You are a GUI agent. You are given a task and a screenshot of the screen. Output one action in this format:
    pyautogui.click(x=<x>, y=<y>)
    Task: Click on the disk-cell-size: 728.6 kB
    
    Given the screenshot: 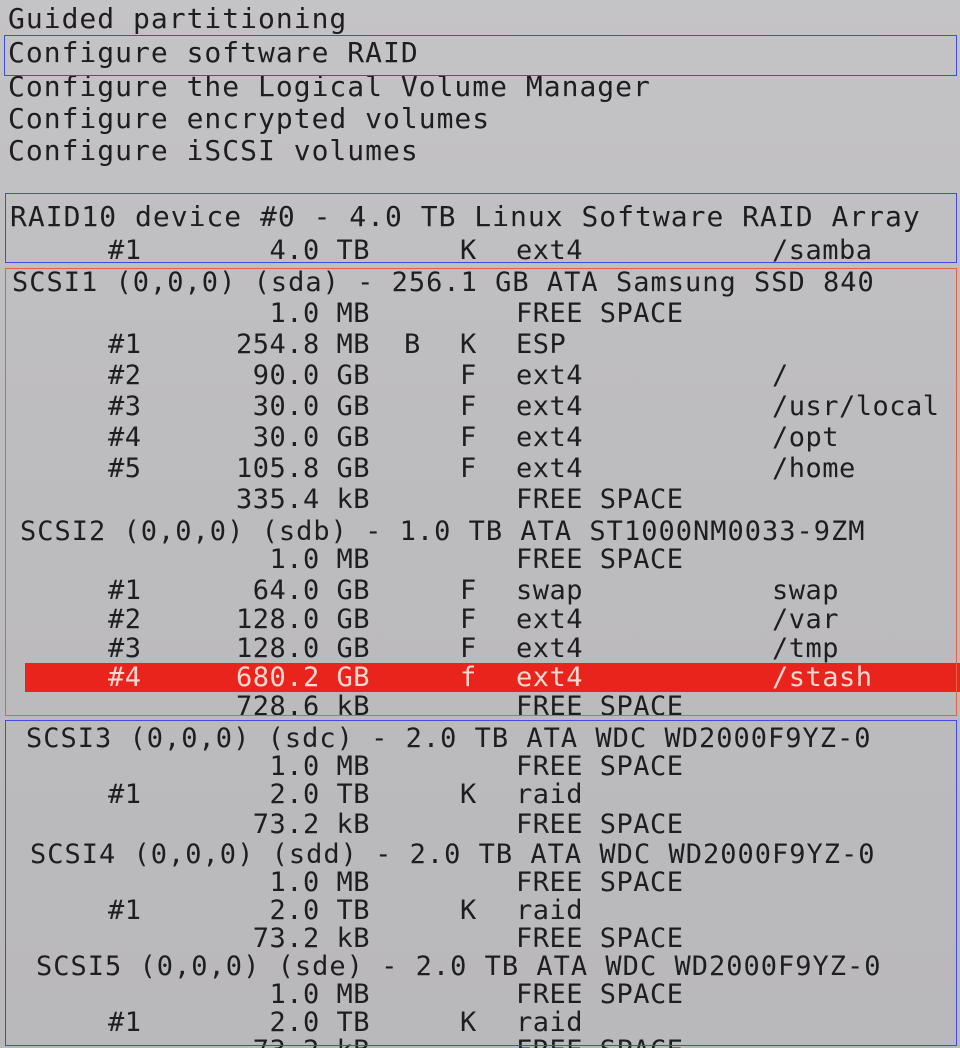 What is the action you would take?
    pyautogui.click(x=302, y=706)
    